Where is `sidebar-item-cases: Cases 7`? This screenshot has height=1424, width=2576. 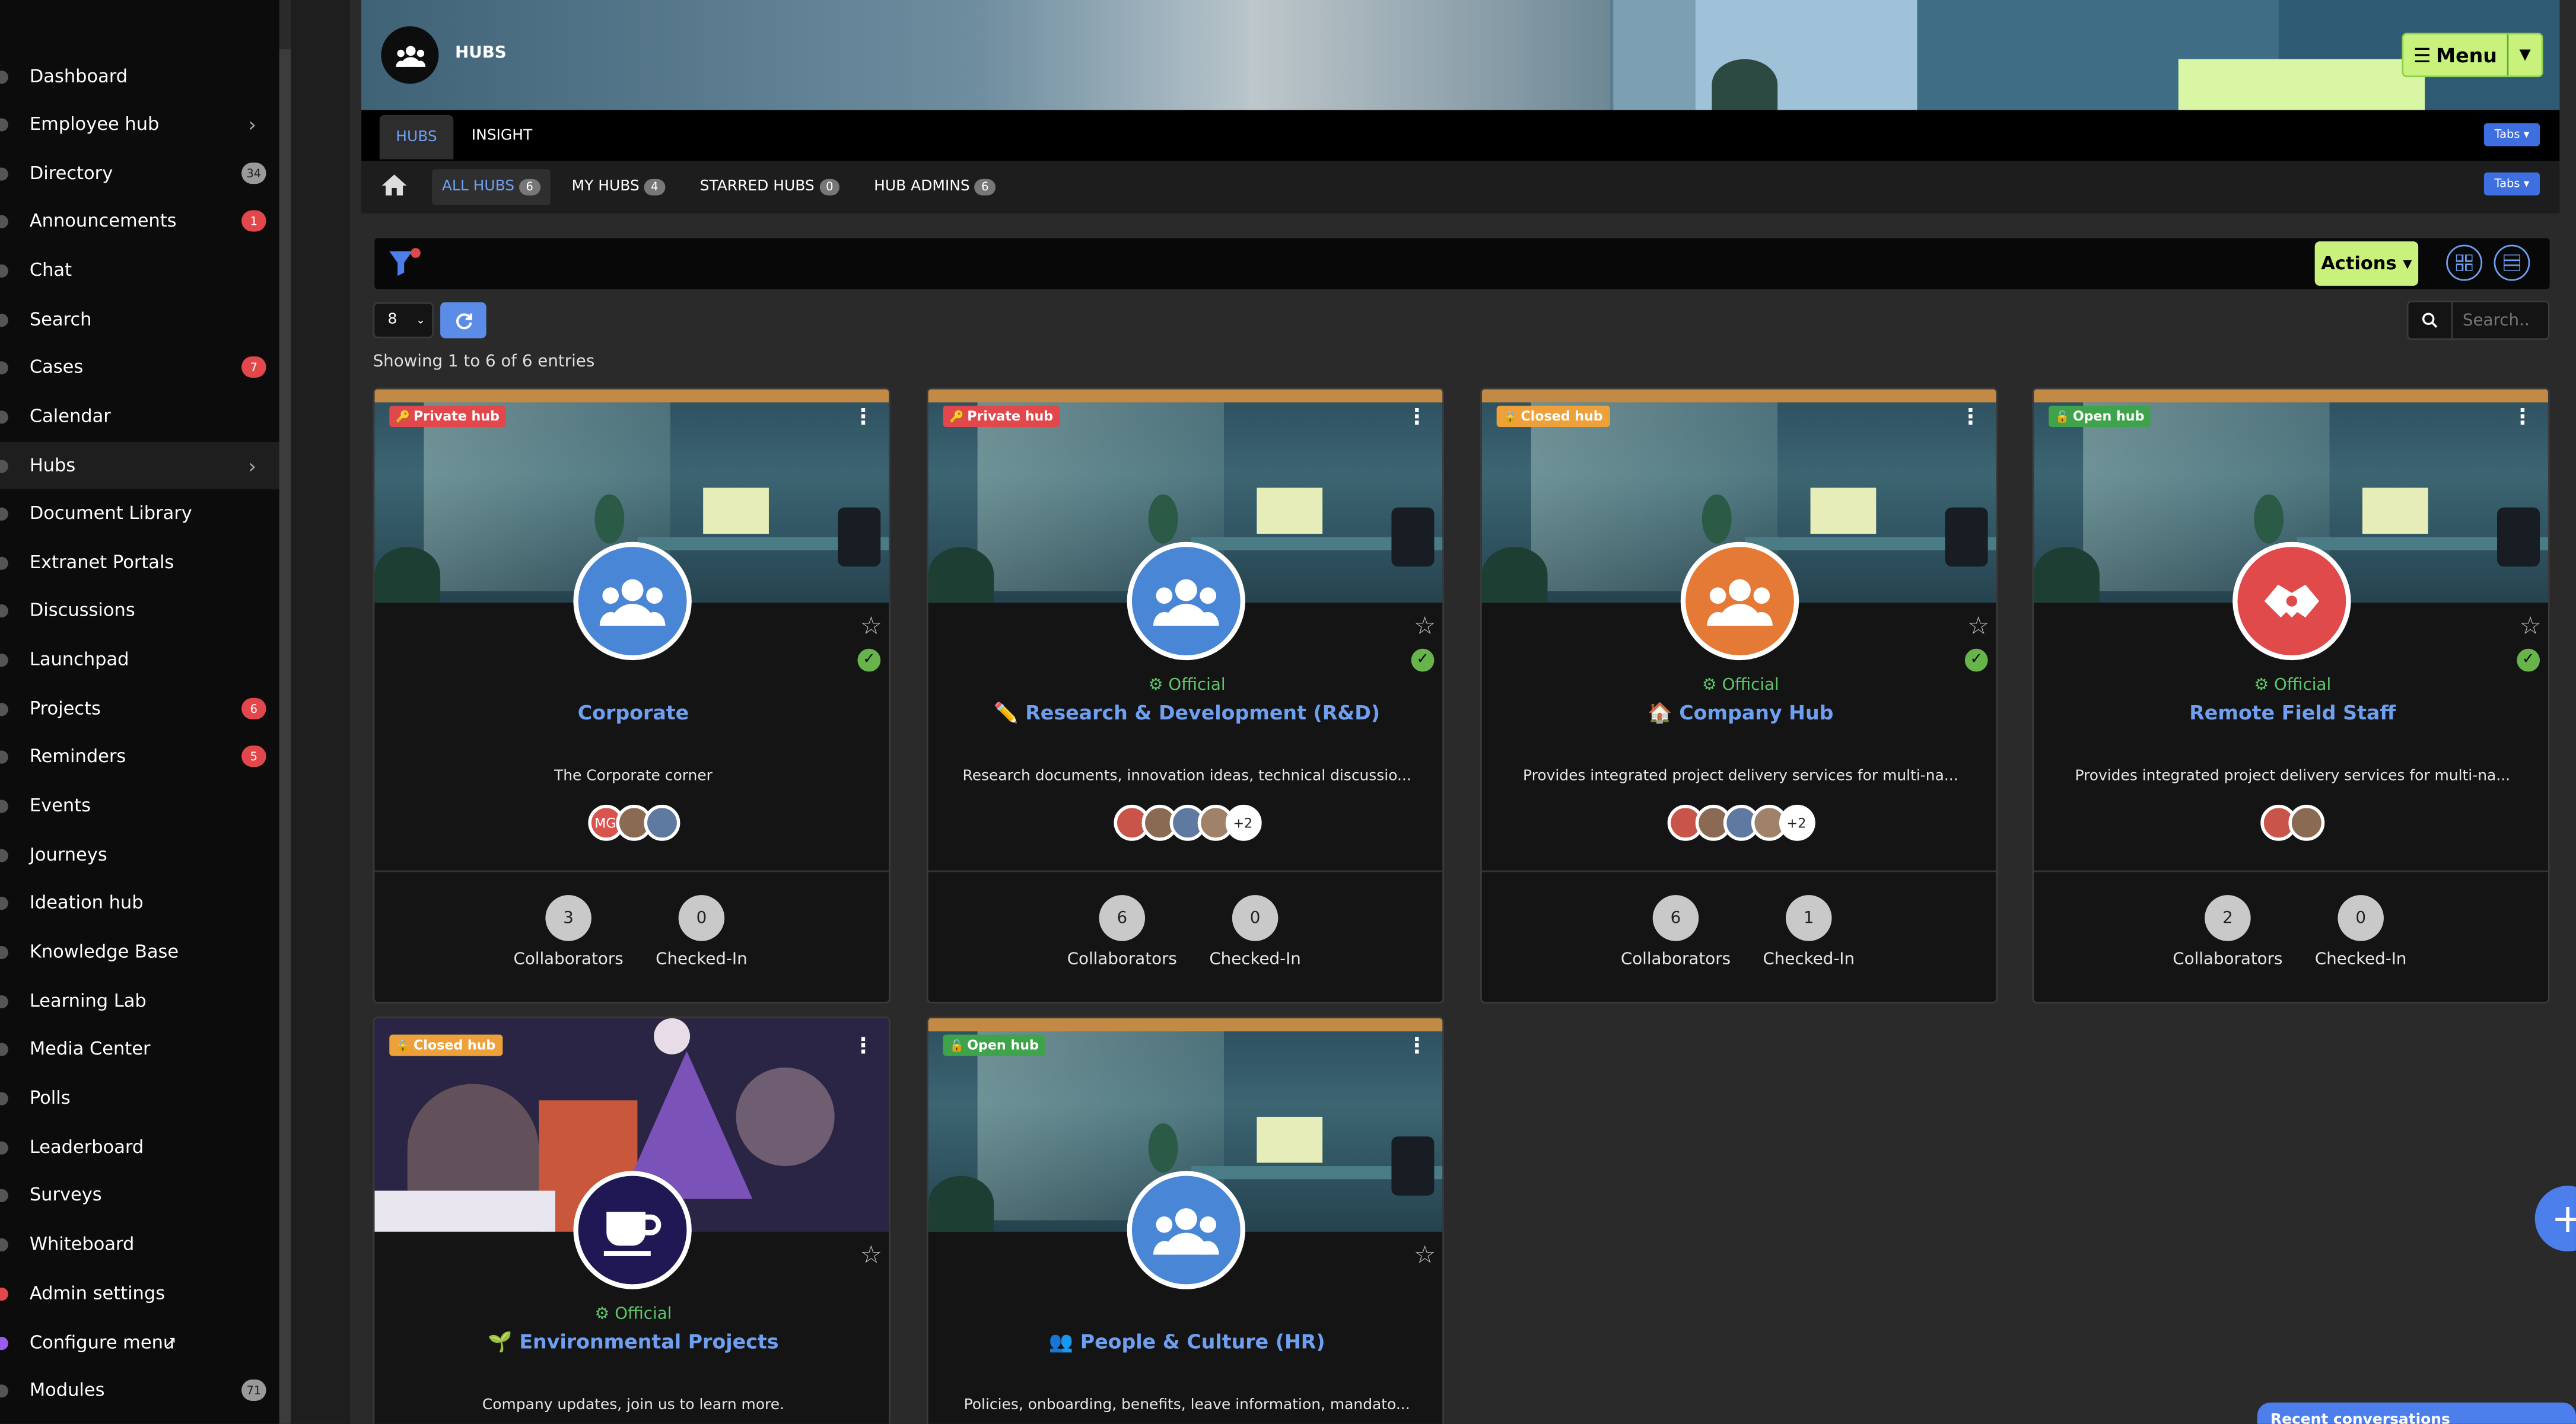
sidebar-item-cases: Cases 7 is located at coordinates (139, 367).